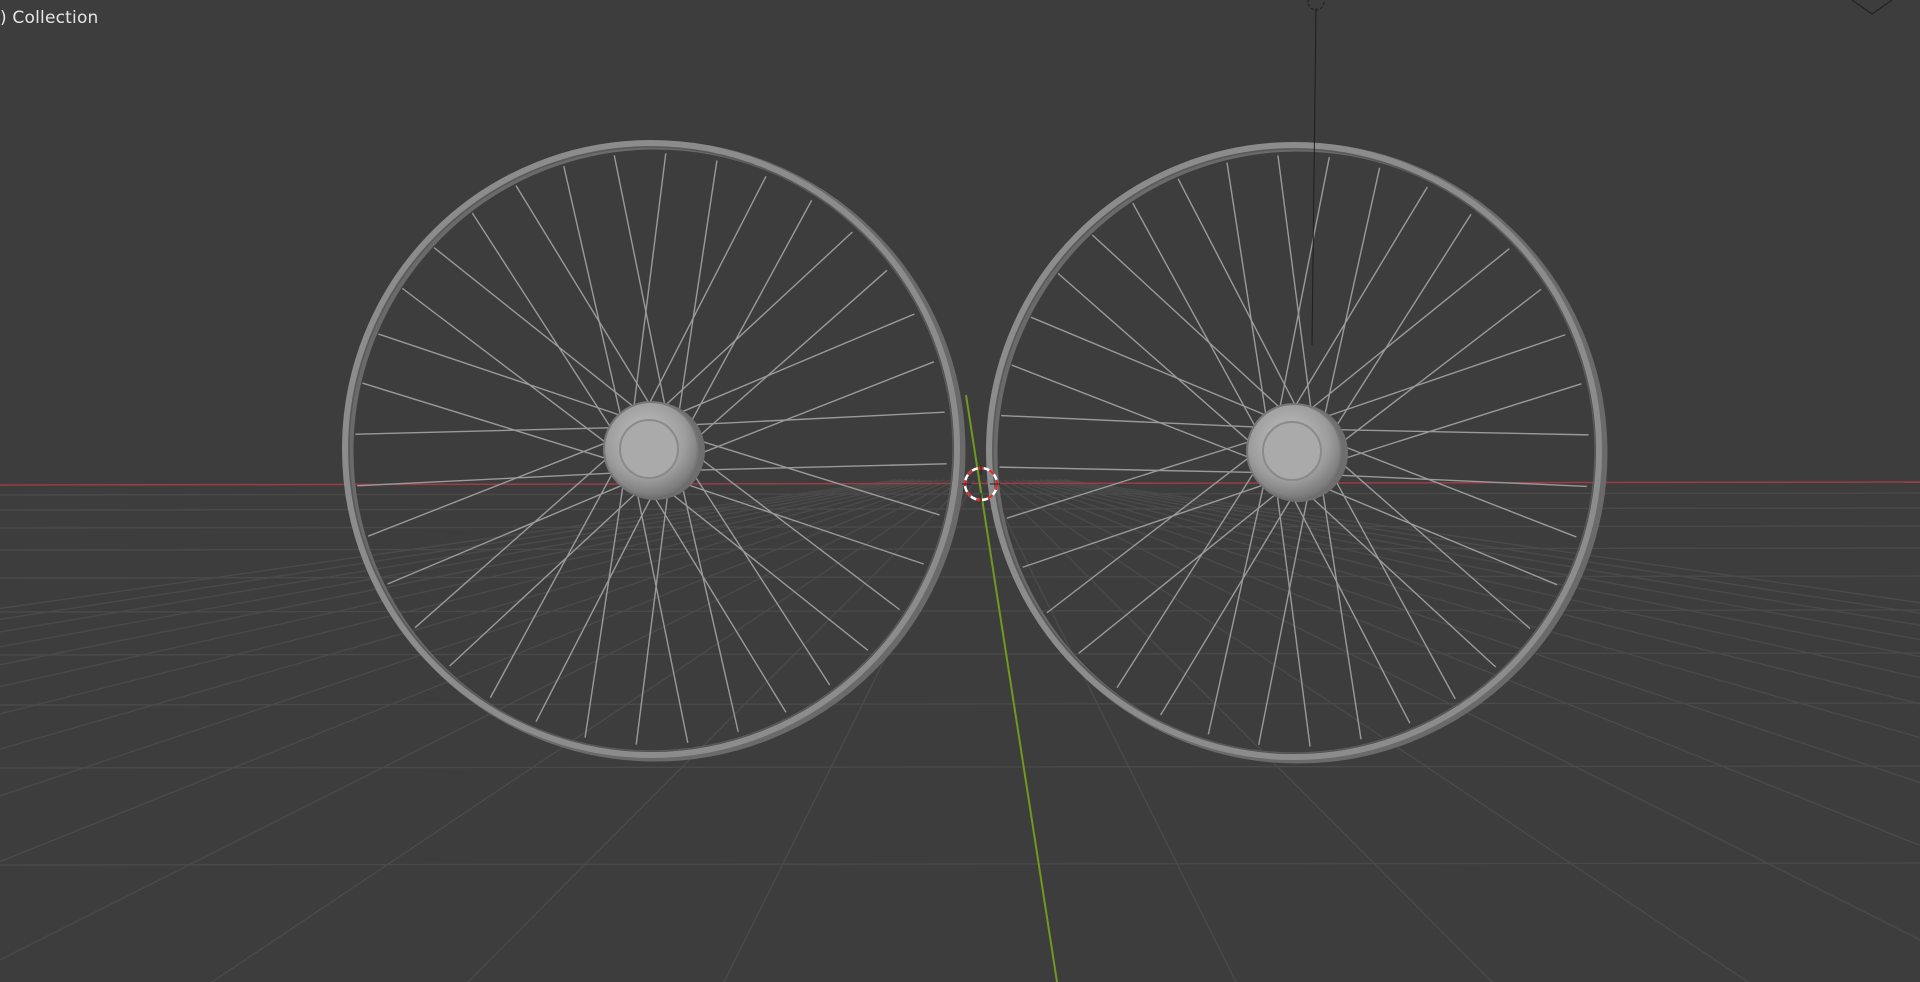 The width and height of the screenshot is (1920, 982). What do you see at coordinates (49, 18) in the screenshot?
I see `collection-label: ) Collection` at bounding box center [49, 18].